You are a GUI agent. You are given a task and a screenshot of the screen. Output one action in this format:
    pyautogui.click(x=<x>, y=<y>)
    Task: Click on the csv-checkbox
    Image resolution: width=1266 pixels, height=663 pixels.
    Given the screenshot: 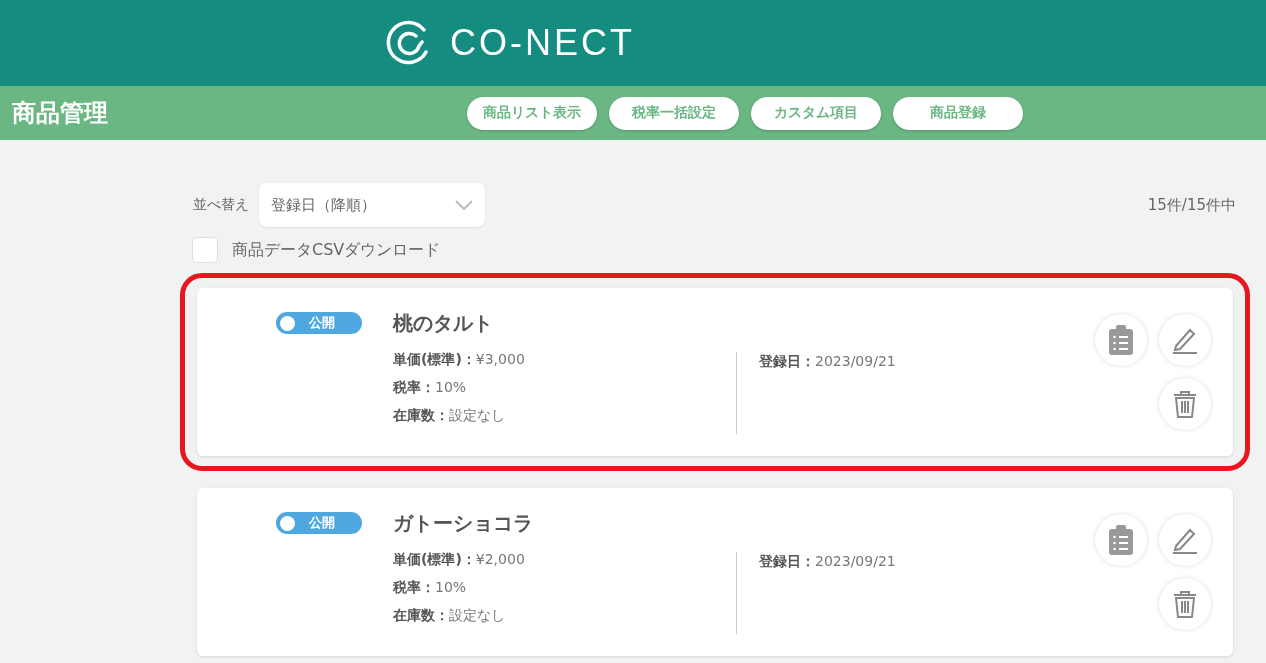 What is the action you would take?
    pyautogui.click(x=205, y=250)
    